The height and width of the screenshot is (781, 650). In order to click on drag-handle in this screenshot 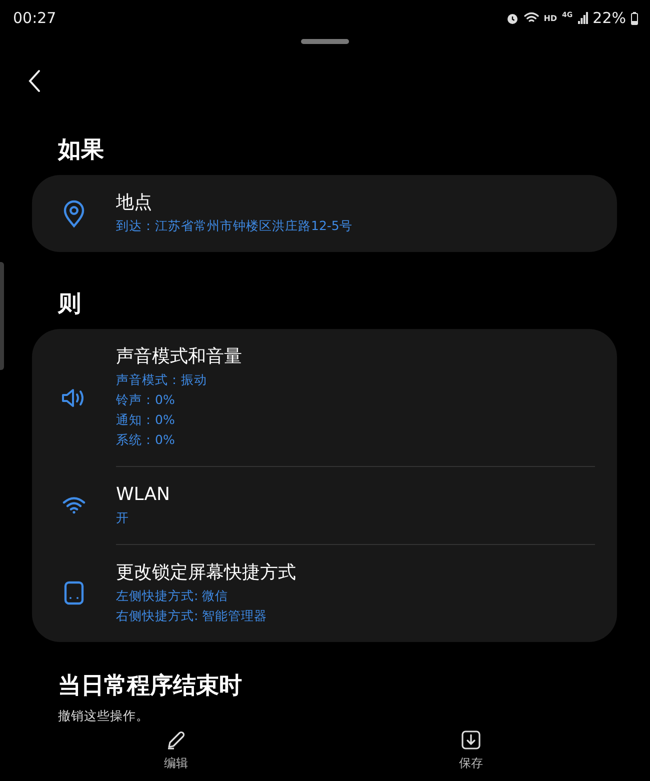, I will do `click(325, 41)`.